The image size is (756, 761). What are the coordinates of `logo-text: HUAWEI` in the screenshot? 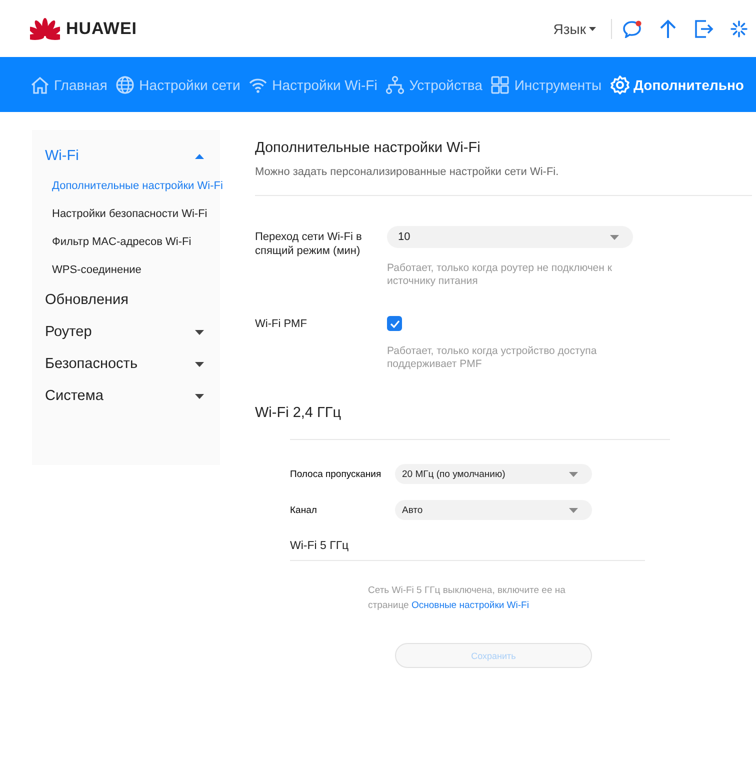 It's located at (101, 28).